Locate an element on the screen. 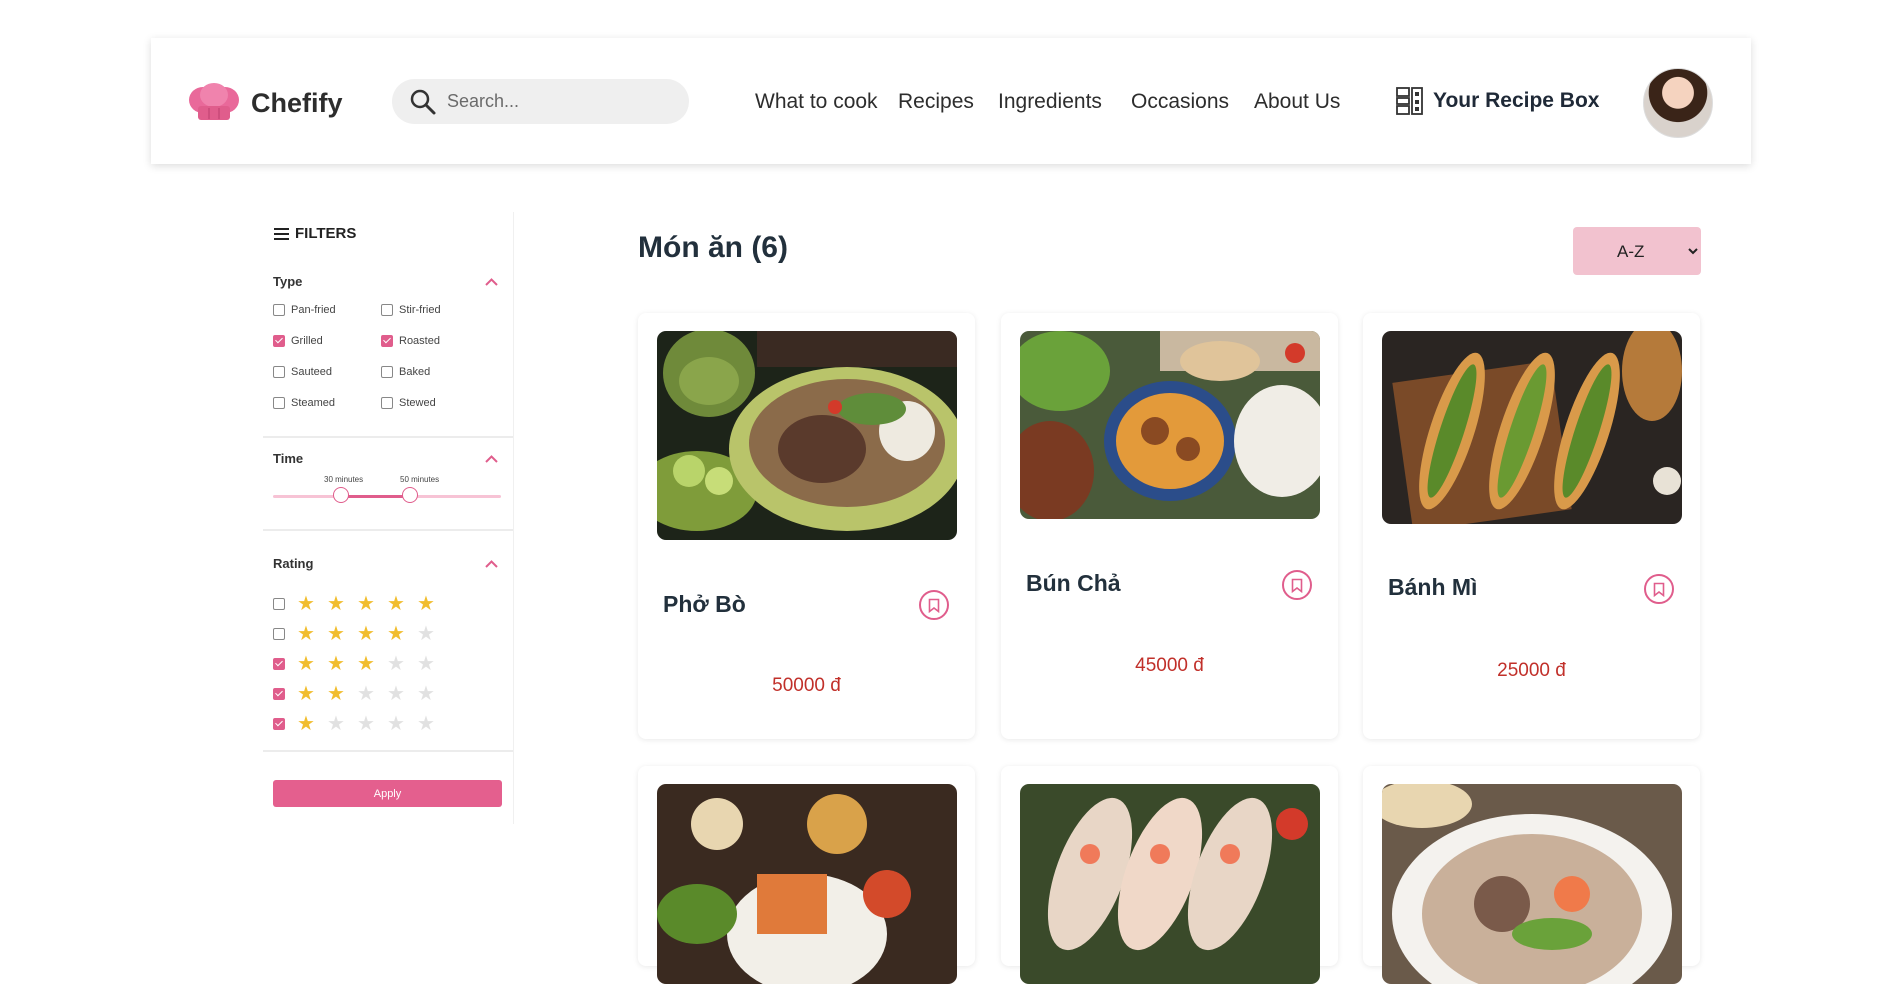 This screenshot has height=984, width=1891. recipe-box-link: Your Recipe Box is located at coordinates (1497, 101).